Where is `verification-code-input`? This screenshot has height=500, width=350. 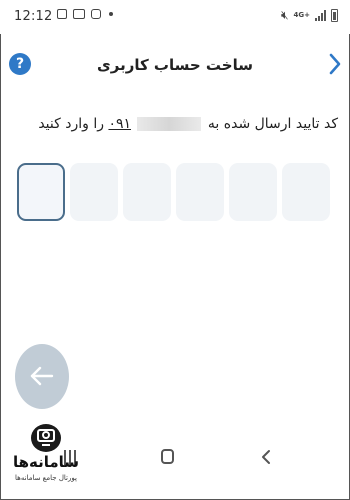 verification-code-input is located at coordinates (177, 192).